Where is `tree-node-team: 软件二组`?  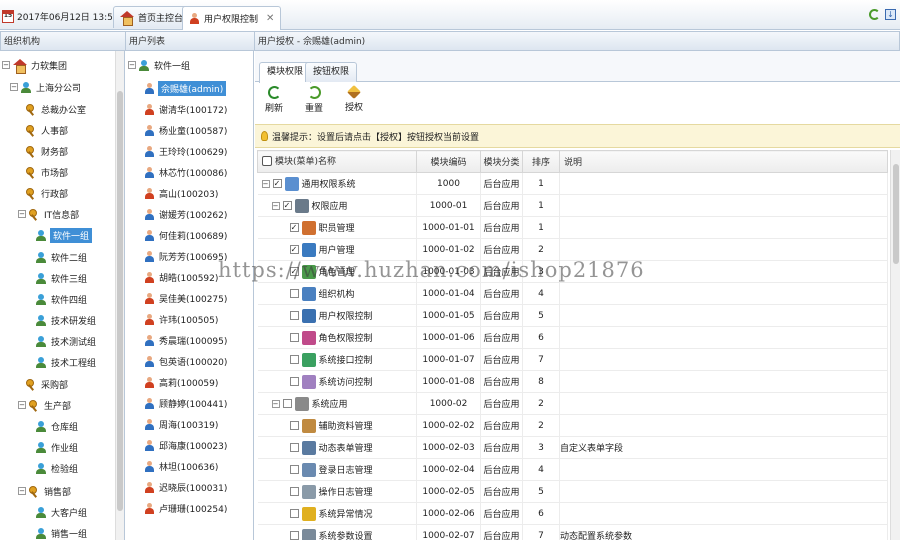
tree-node-team: 软件二组 is located at coordinates (62, 257).